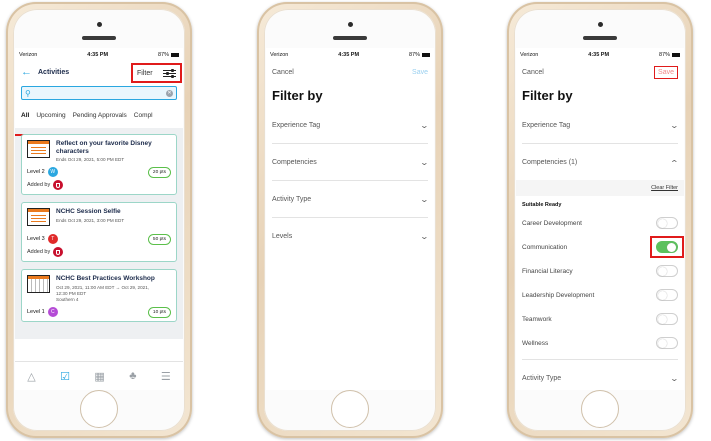  Describe the element at coordinates (664, 188) in the screenshot. I see `clear-filter-link: Clear Filter` at that location.